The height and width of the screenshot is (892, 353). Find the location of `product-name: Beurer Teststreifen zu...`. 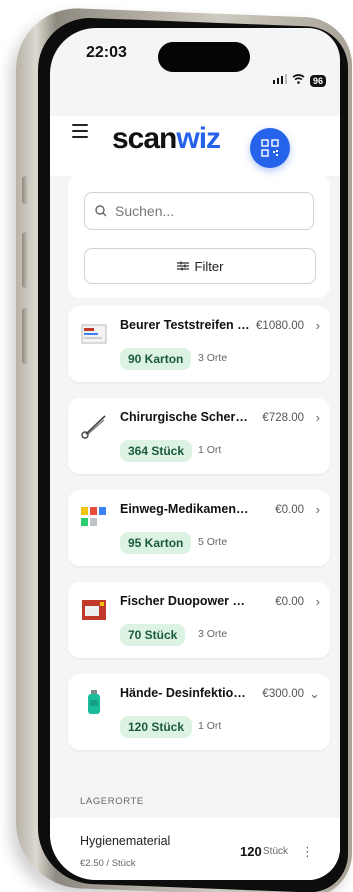

product-name: Beurer Teststreifen zu... is located at coordinates (186, 325).